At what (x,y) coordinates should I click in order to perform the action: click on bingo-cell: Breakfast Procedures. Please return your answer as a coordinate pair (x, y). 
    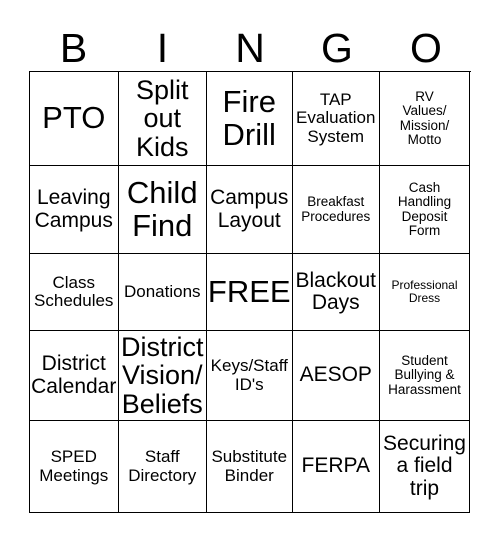
    Looking at the image, I should click on (336, 210).